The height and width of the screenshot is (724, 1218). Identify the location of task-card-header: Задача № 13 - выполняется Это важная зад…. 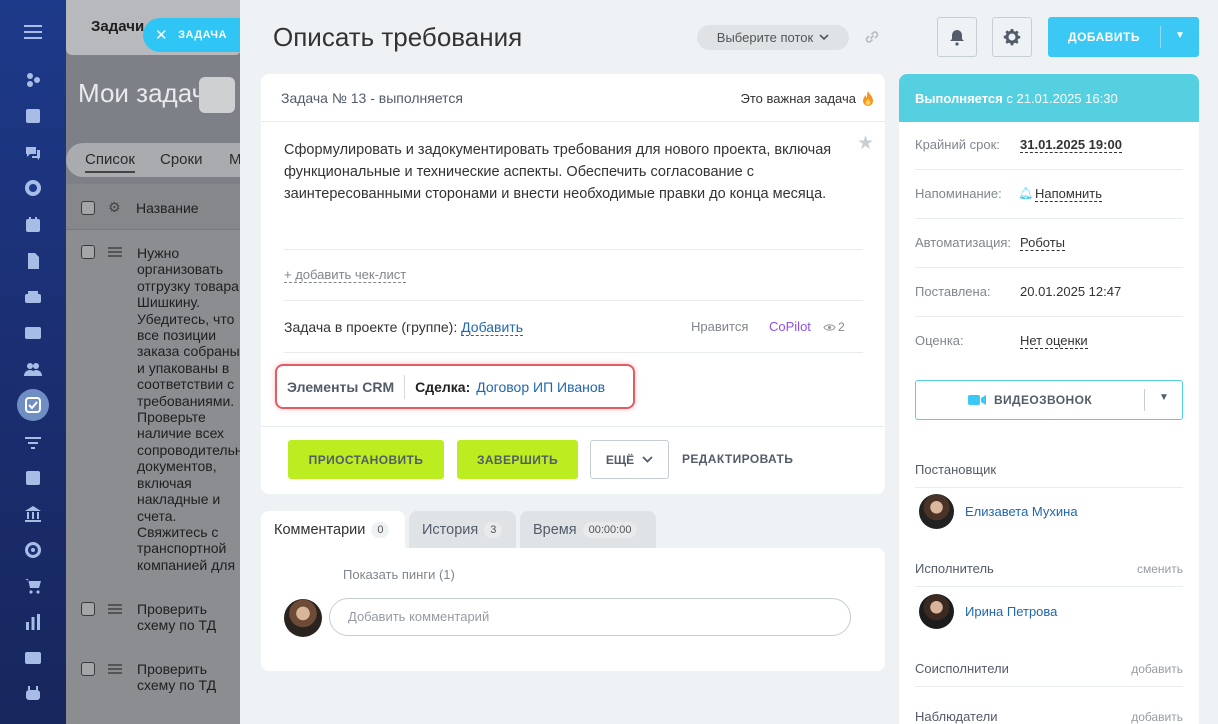
(573, 98).